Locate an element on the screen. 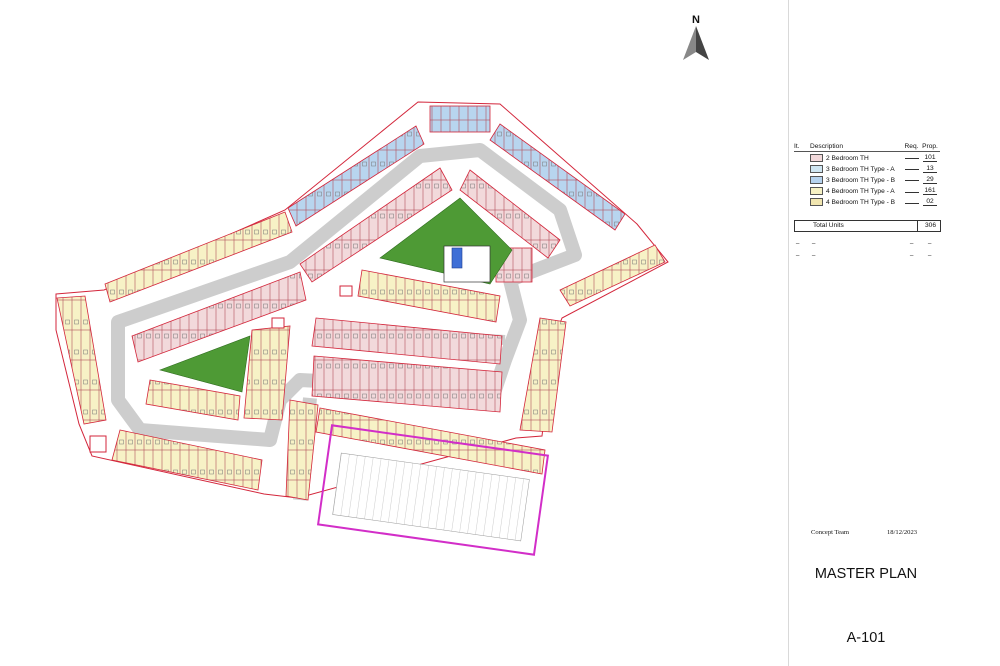 This screenshot has width=1000, height=666. total-units-row: Total Units 306 is located at coordinates (867, 226).